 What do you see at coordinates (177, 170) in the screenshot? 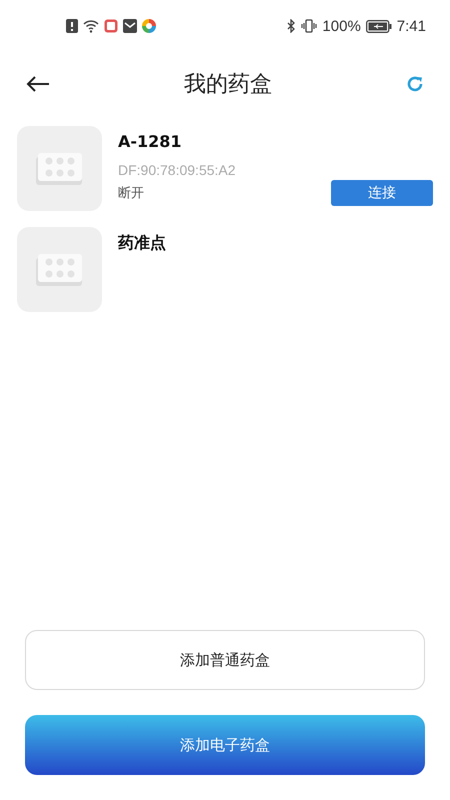
I see `device-address: DF:90:78:09:55:A2` at bounding box center [177, 170].